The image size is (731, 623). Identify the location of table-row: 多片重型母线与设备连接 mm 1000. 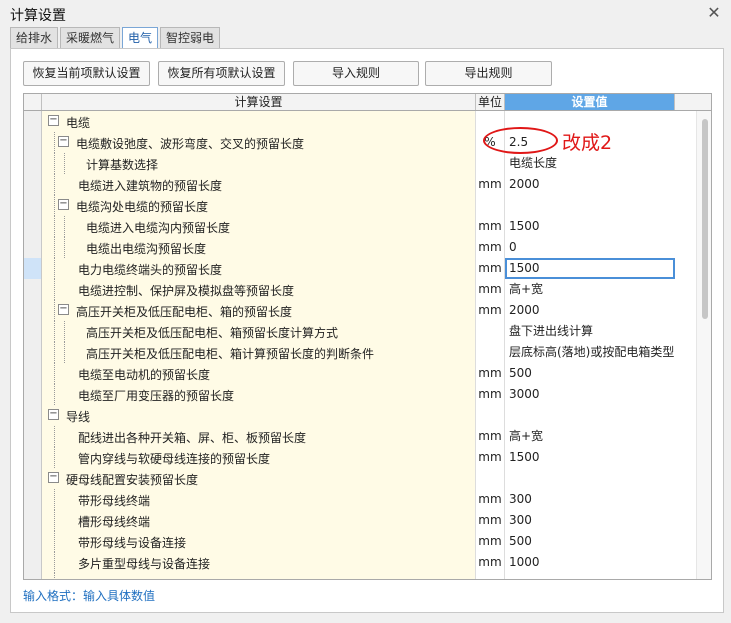
(349, 562).